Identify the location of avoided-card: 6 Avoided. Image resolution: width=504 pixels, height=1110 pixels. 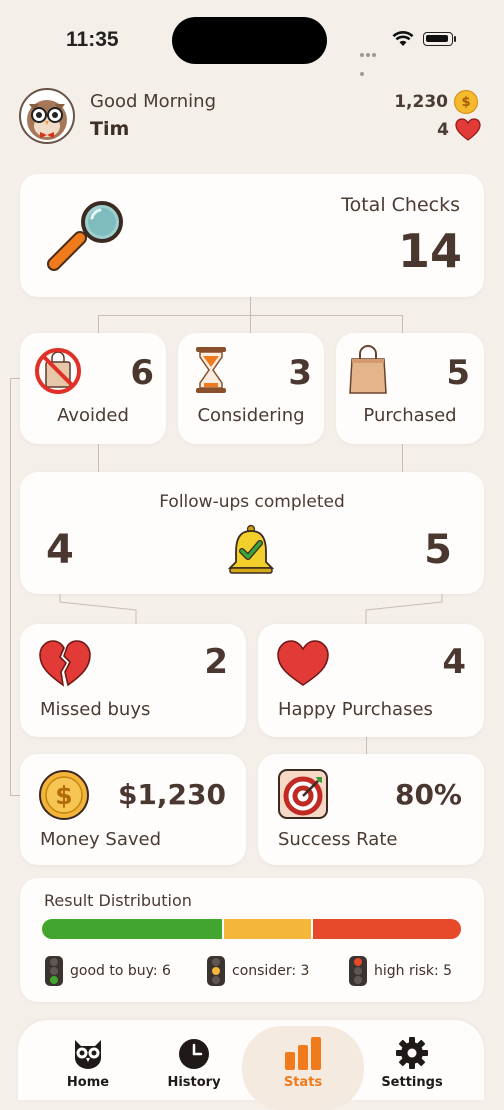
(93, 388).